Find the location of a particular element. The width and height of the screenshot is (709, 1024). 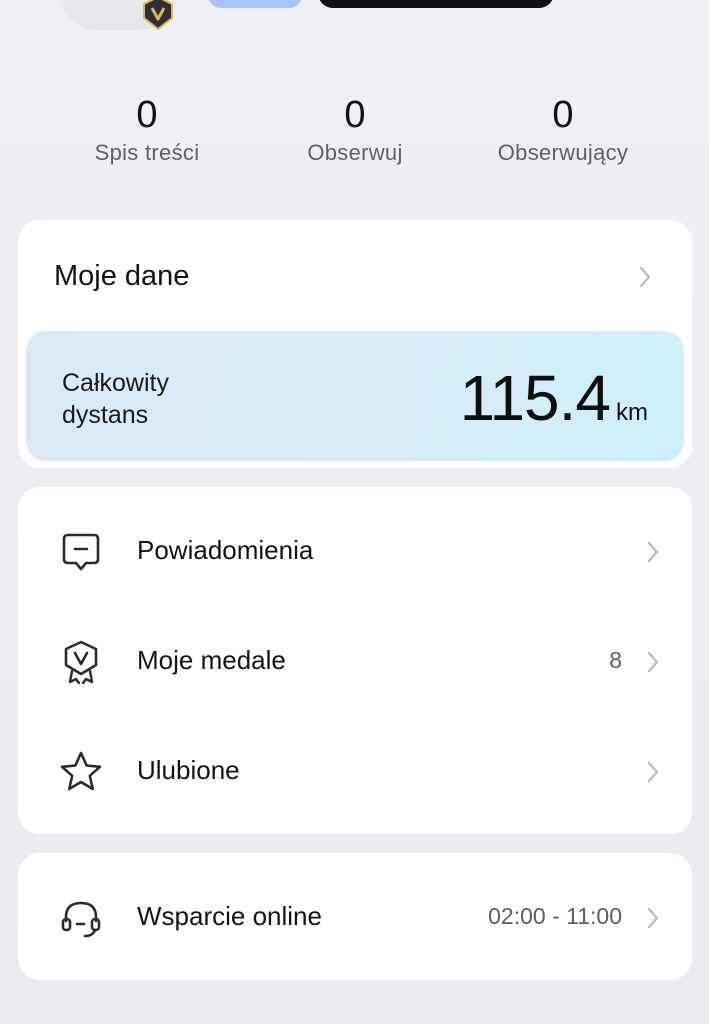

distance-unit: km is located at coordinates (632, 412).